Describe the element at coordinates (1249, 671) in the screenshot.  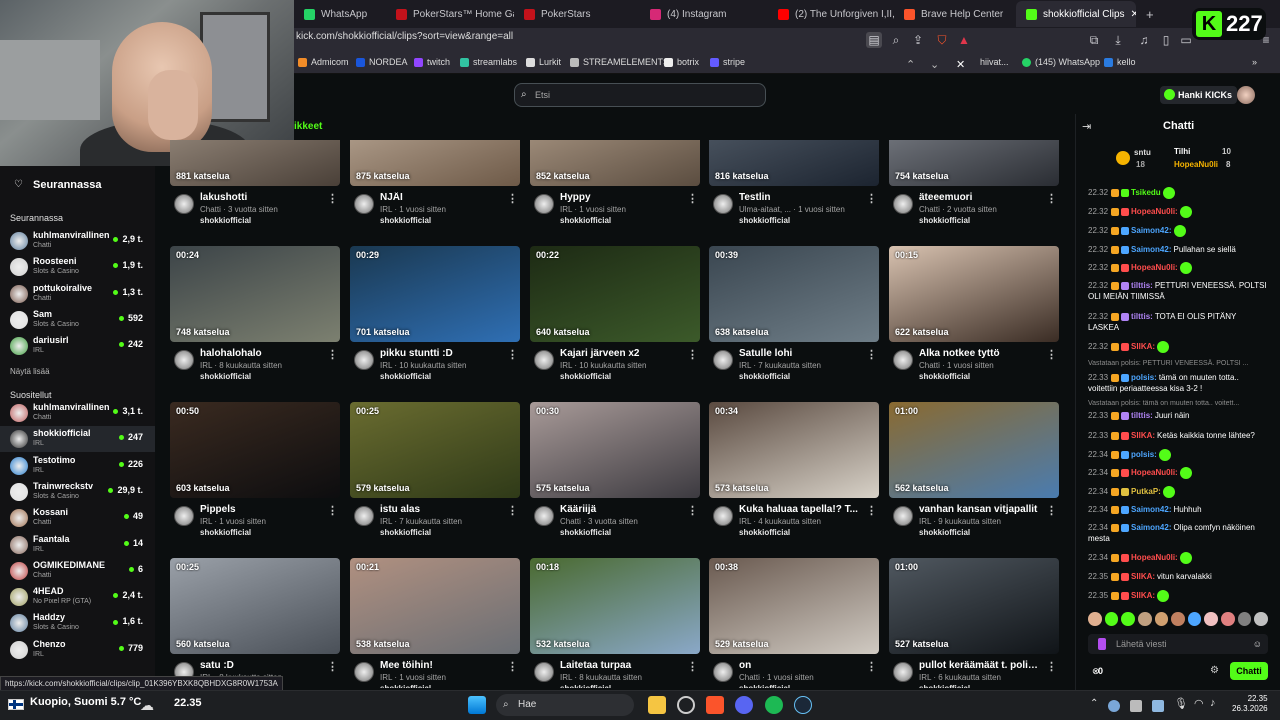
I see `send-chat-button: Chatti` at that location.